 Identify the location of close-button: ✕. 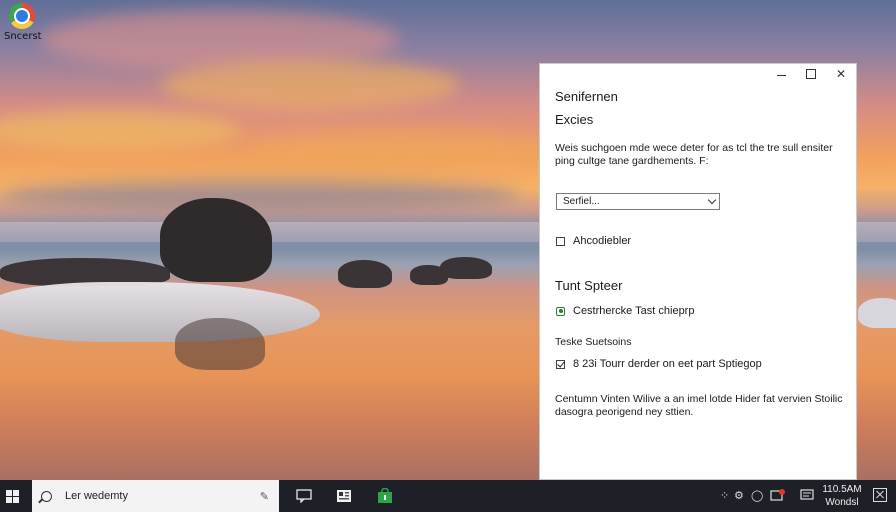
(841, 74).